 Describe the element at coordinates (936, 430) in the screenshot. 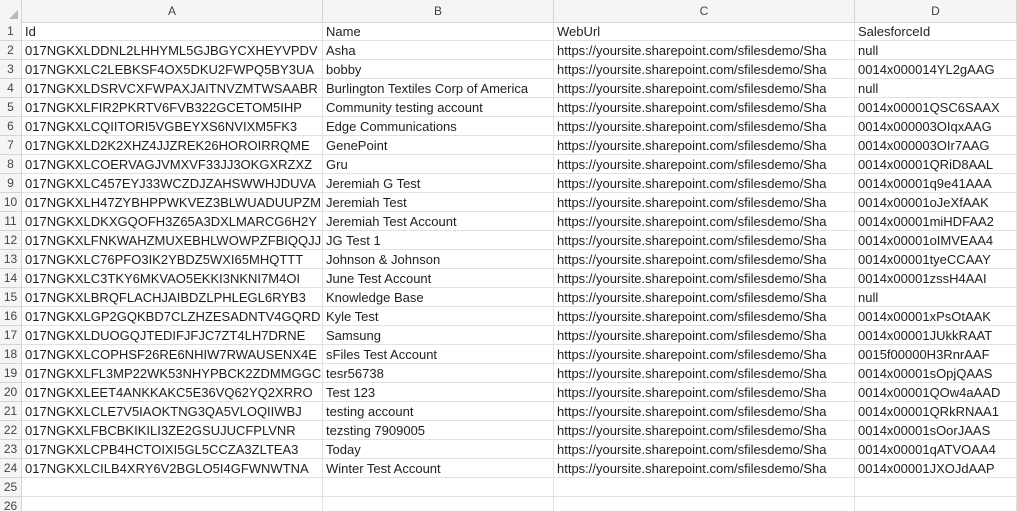

I see `cell-salesforceid: 0014x00001sOorJAAS` at that location.